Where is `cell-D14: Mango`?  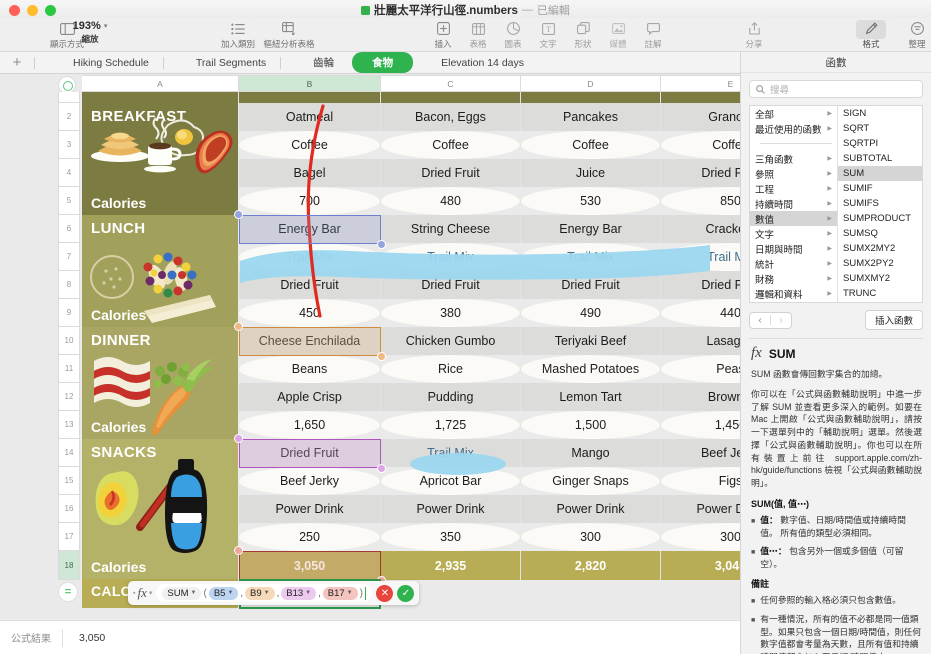
cell-D14: Mango is located at coordinates (591, 453).